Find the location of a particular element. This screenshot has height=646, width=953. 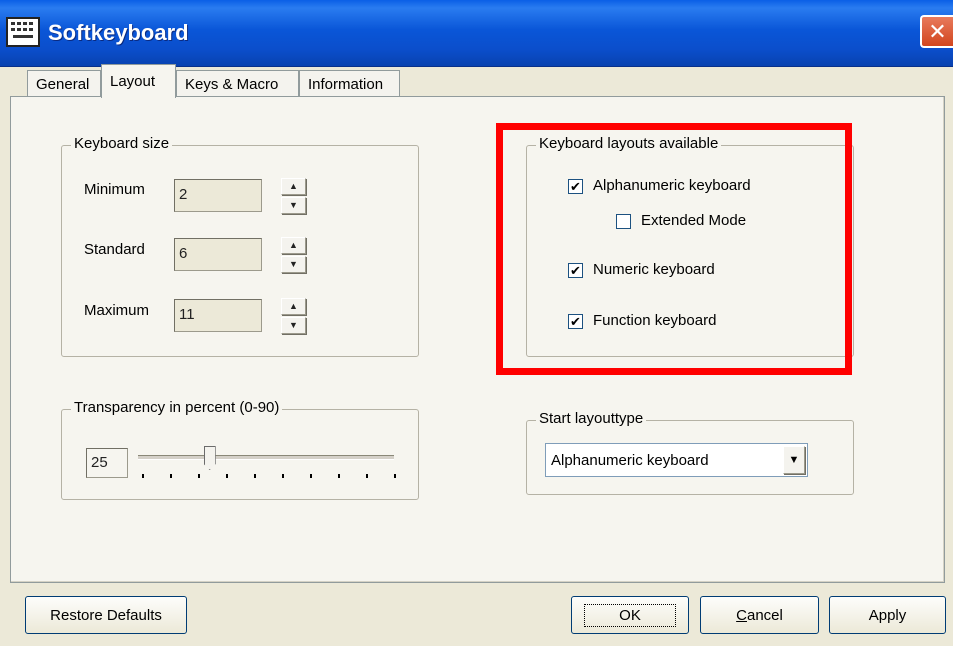

maximum-spinner: ▲ ▼ is located at coordinates (293, 316).